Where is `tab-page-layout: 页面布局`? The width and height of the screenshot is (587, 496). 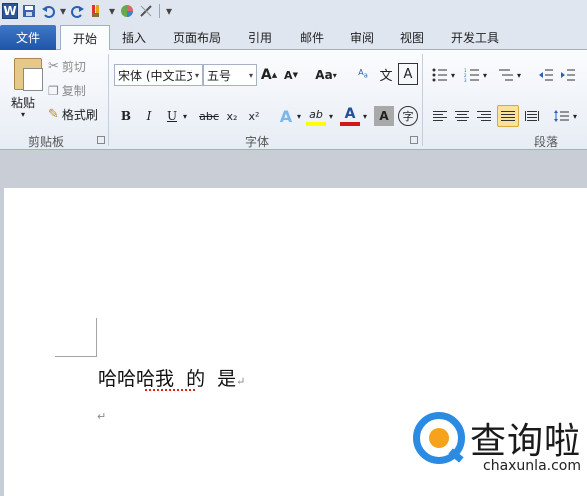
tab-page-layout: 页面布局 is located at coordinates (197, 37).